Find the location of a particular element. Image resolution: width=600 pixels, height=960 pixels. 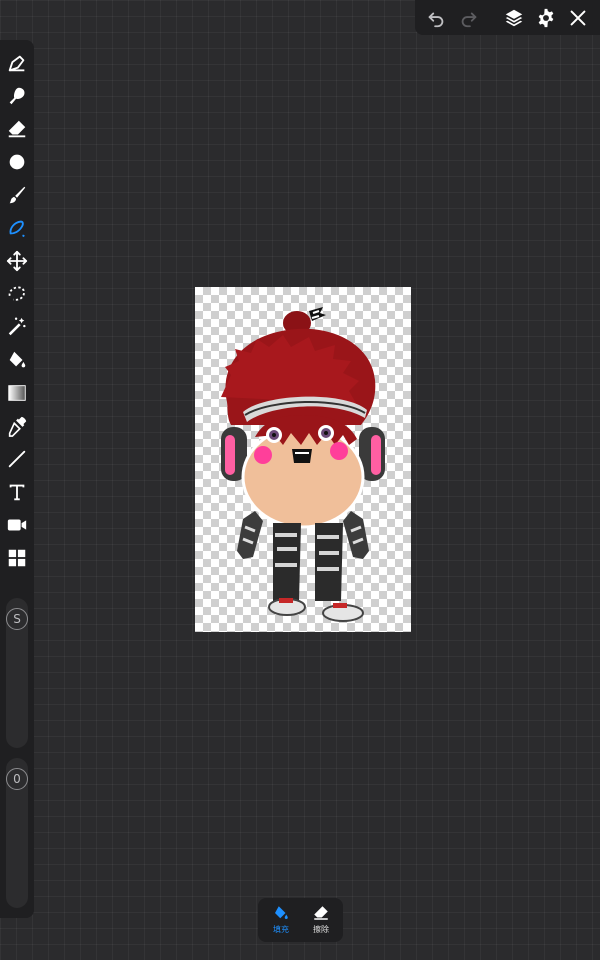

layers-icon is located at coordinates (514, 18).